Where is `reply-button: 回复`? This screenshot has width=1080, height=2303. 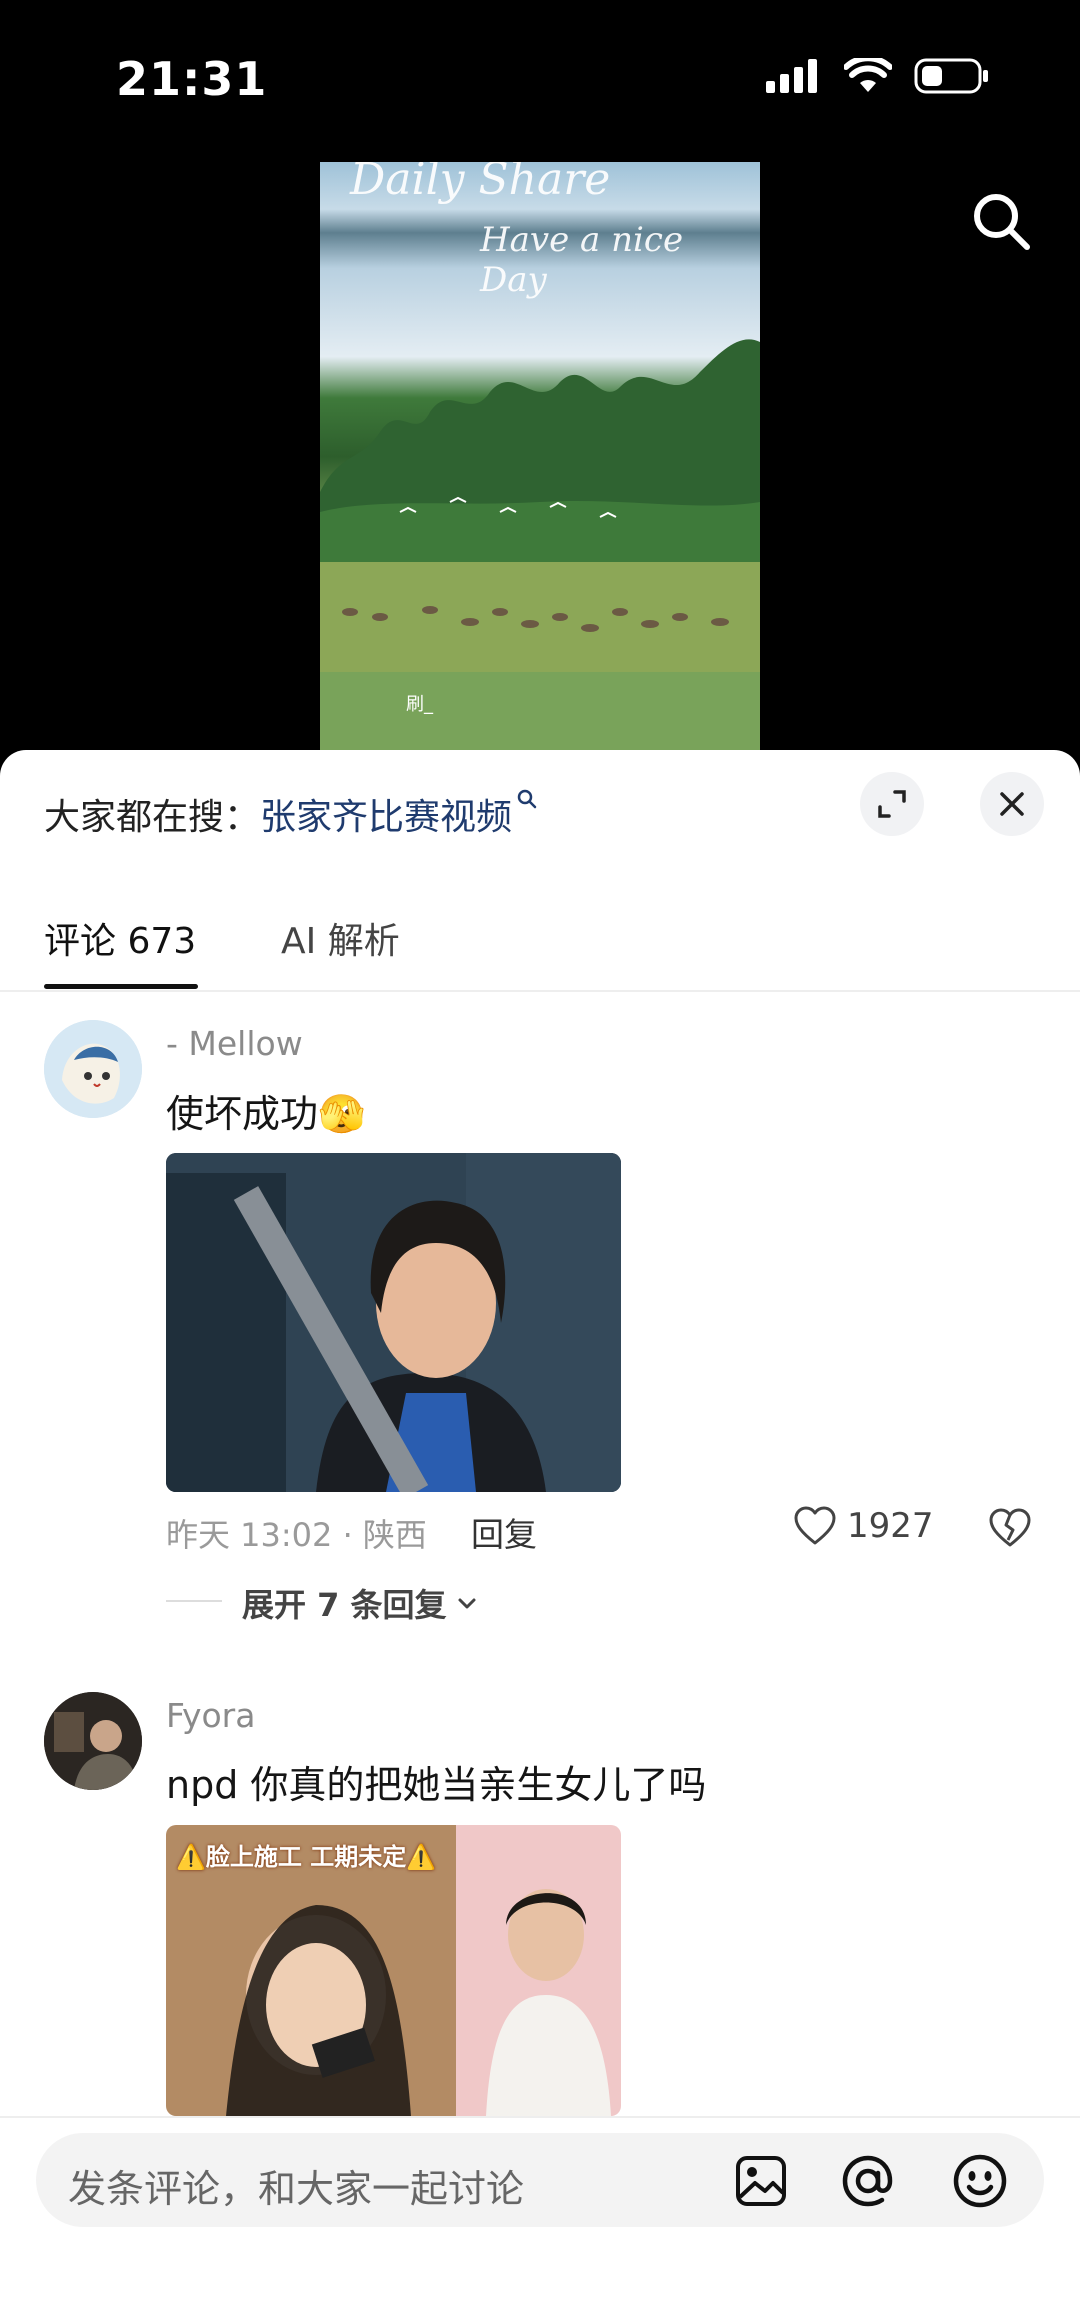
reply-button: 回复 is located at coordinates (504, 1532).